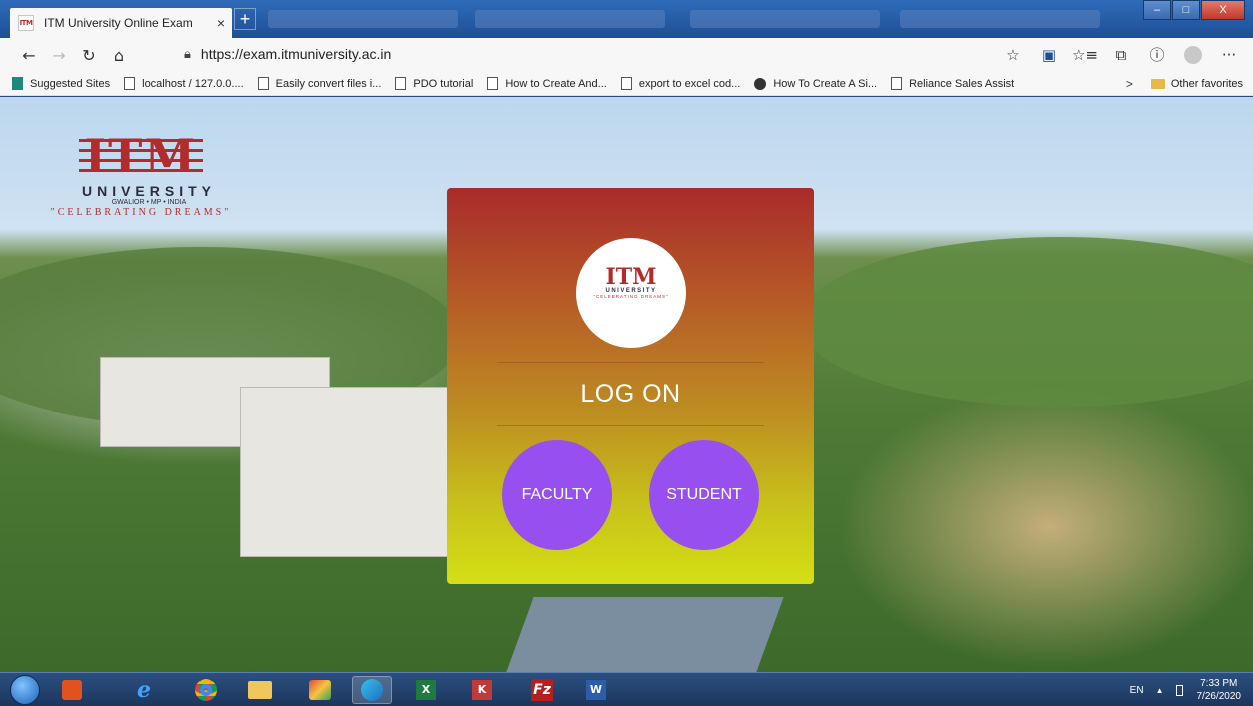 This screenshot has width=1253, height=706. I want to click on favorite-item: Reliance Sales Assist, so click(952, 83).